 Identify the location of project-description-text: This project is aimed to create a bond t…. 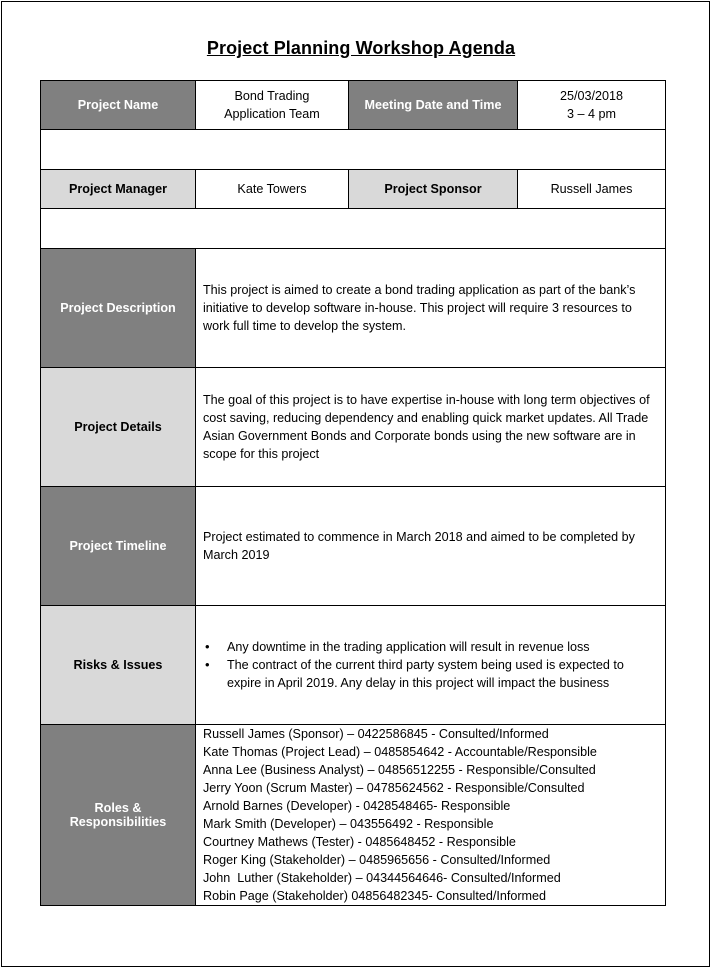
(430, 308).